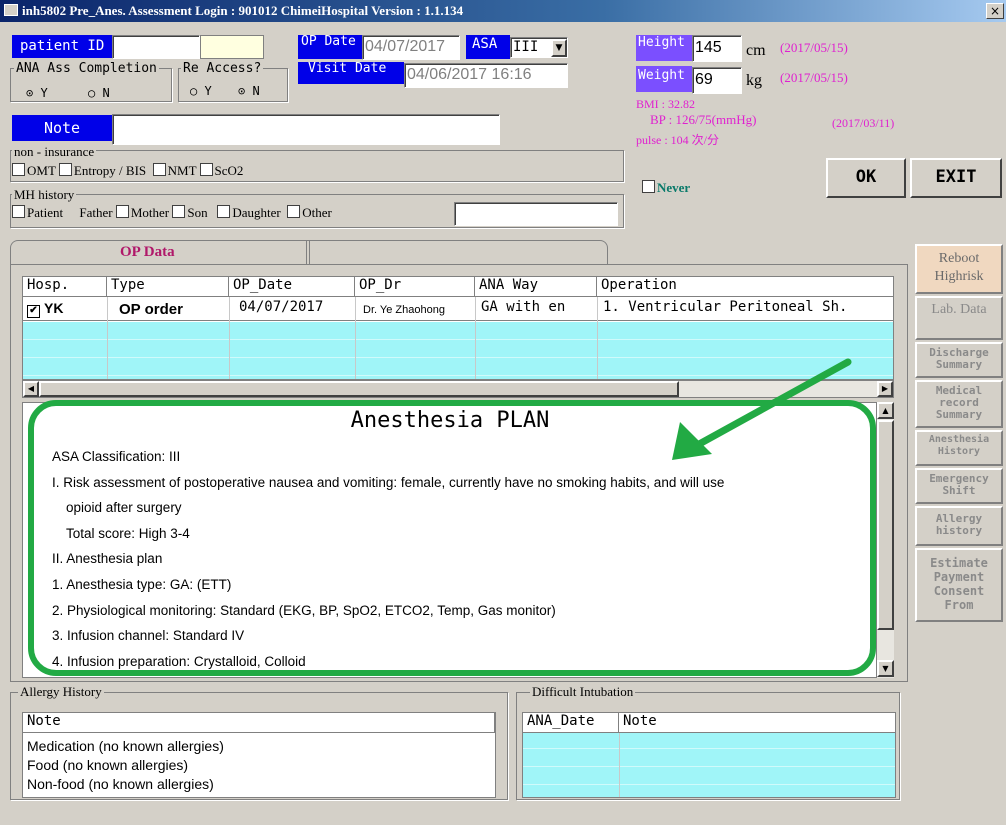  Describe the element at coordinates (54, 308) in the screenshot. I see `row-hosp-value: YK` at that location.